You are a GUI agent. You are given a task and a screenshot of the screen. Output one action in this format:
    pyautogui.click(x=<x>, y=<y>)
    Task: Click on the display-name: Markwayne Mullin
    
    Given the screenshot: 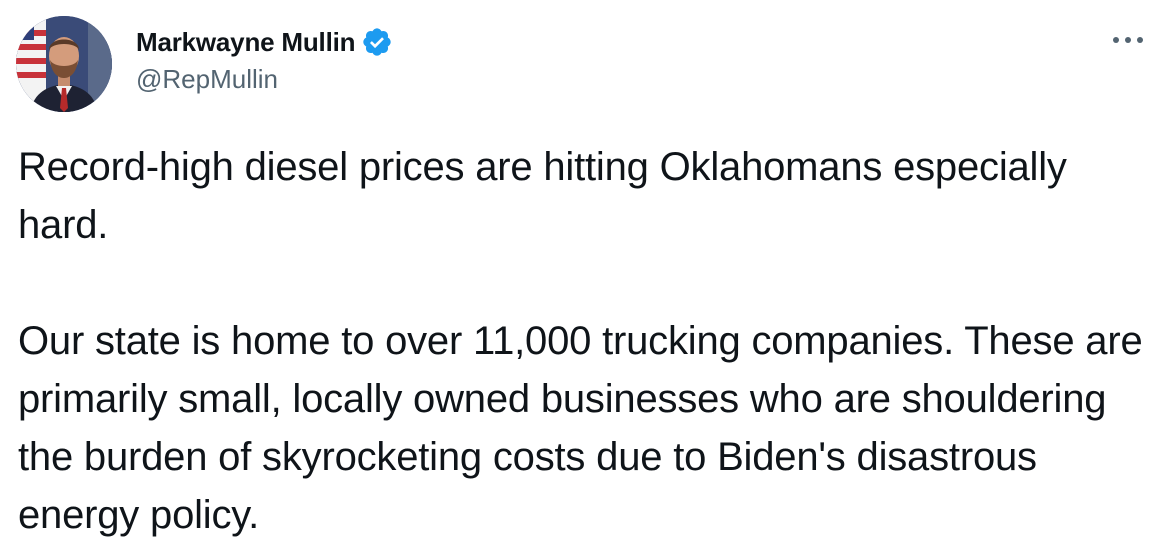 What is the action you would take?
    pyautogui.click(x=246, y=42)
    